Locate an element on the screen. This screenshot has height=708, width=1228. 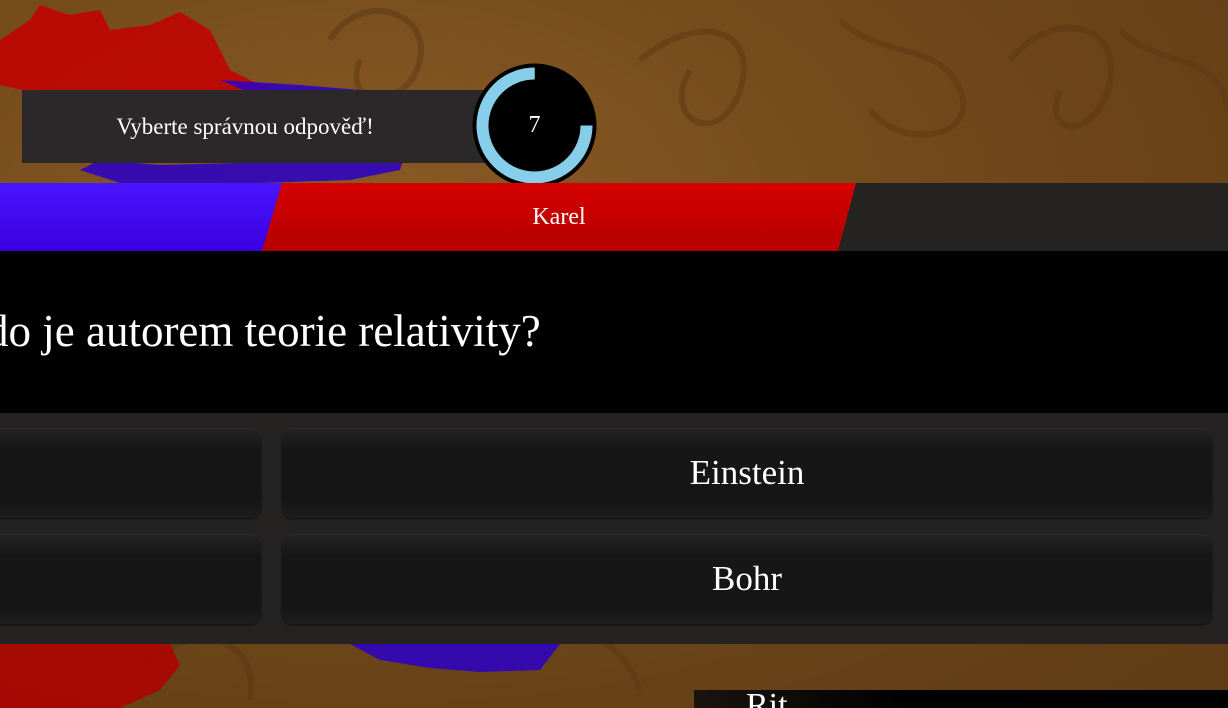
timer-seconds: 7 is located at coordinates (534, 125).